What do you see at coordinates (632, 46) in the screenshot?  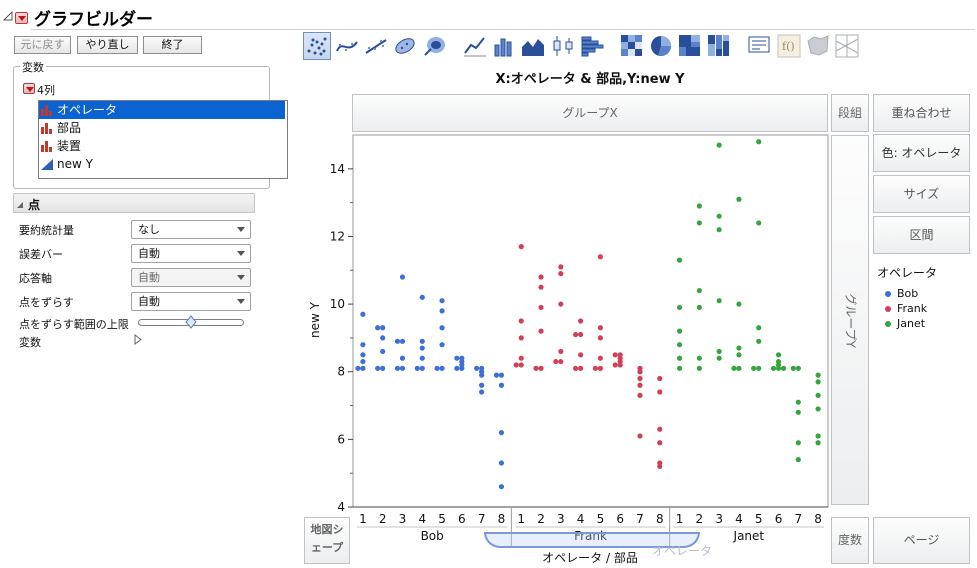 I see `heatmap-icon` at bounding box center [632, 46].